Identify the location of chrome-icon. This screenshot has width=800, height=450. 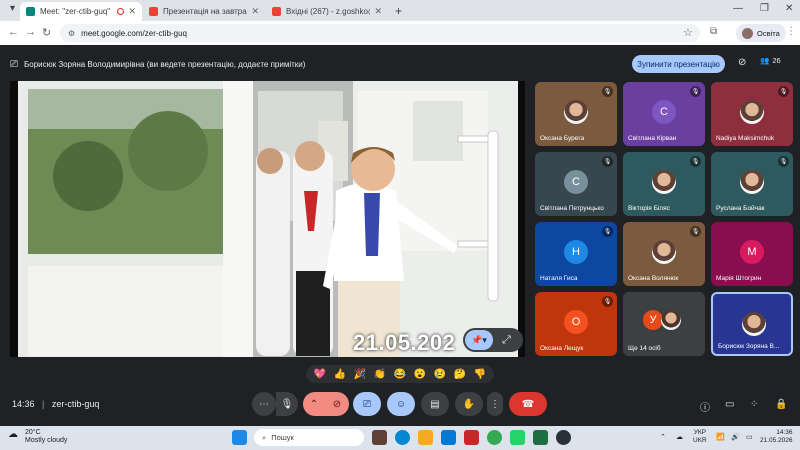
(494, 437).